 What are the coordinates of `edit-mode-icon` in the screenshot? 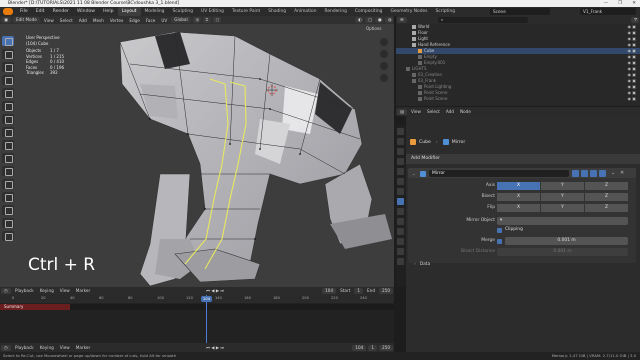 It's located at (584, 173).